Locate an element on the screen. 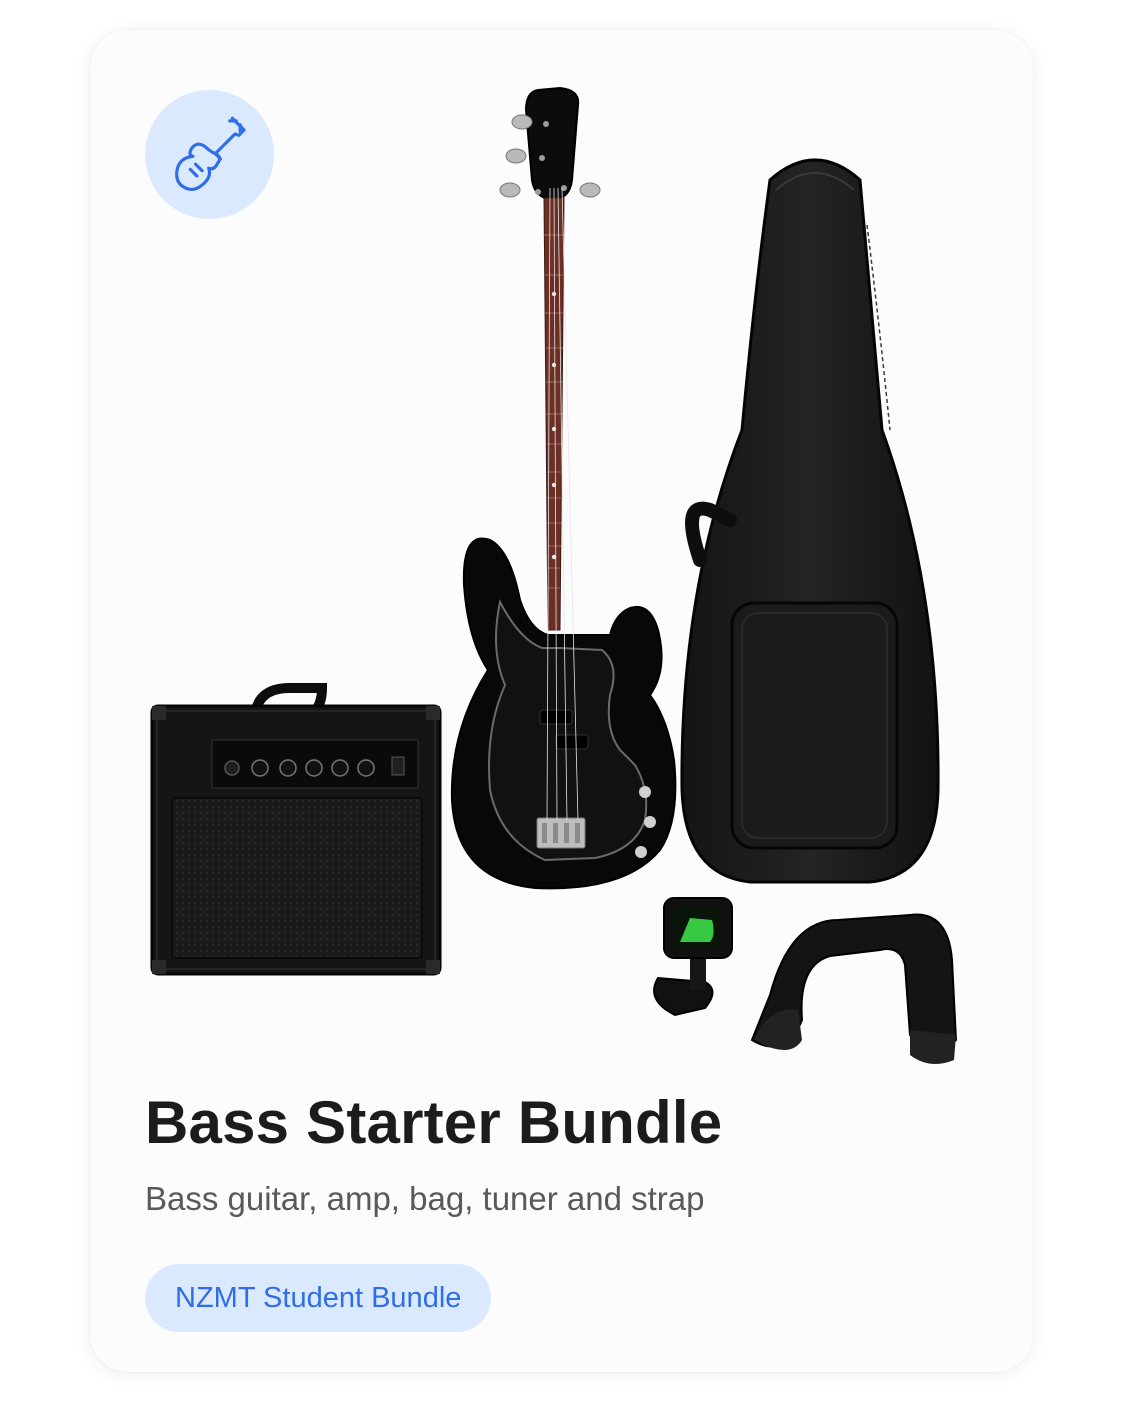 Image resolution: width=1122 pixels, height=1402 pixels. bass-guitar-icon is located at coordinates (209, 154).